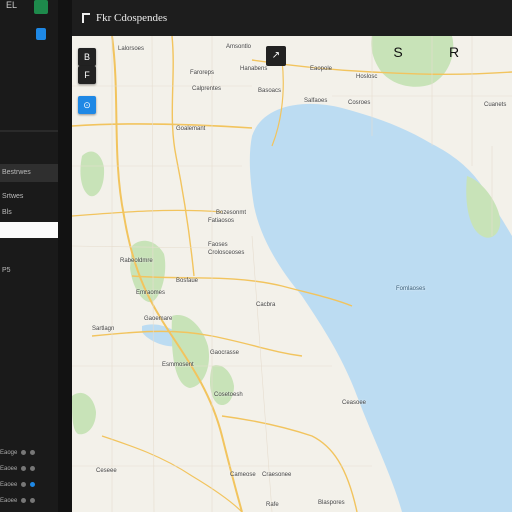  I want to click on place-label: Rafe, so click(272, 505).